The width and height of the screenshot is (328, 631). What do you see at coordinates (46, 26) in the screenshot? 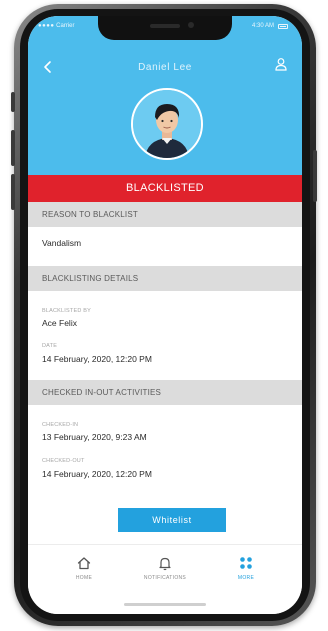
I see `signal-icon: ●●●●` at bounding box center [46, 26].